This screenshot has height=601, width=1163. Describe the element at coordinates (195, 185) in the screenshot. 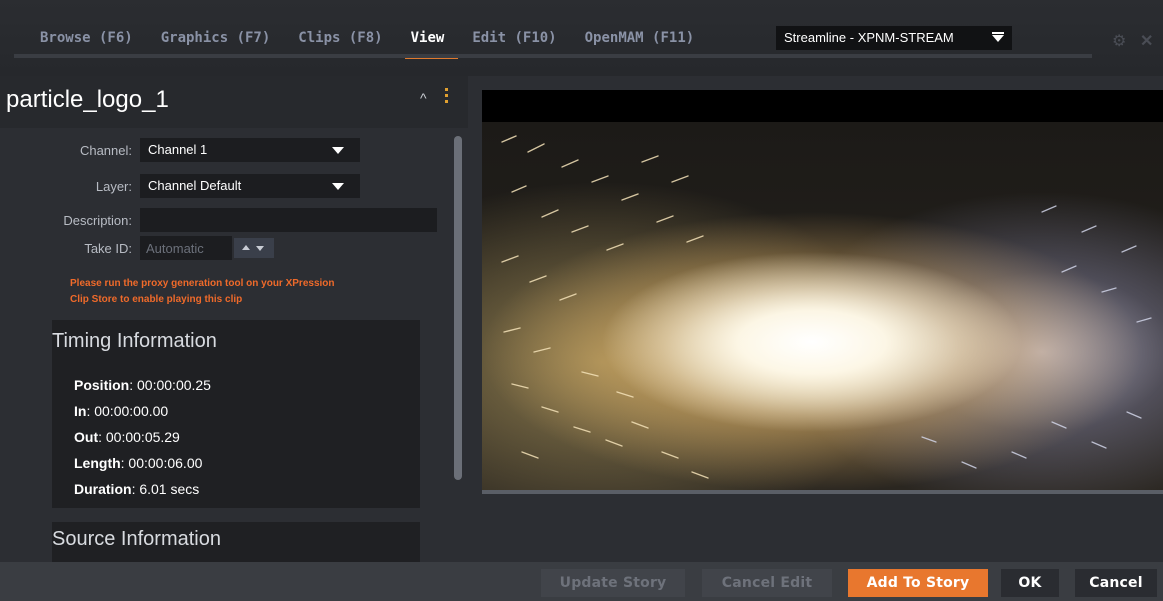

I see `layer-dropdown-value: Channel Default` at that location.